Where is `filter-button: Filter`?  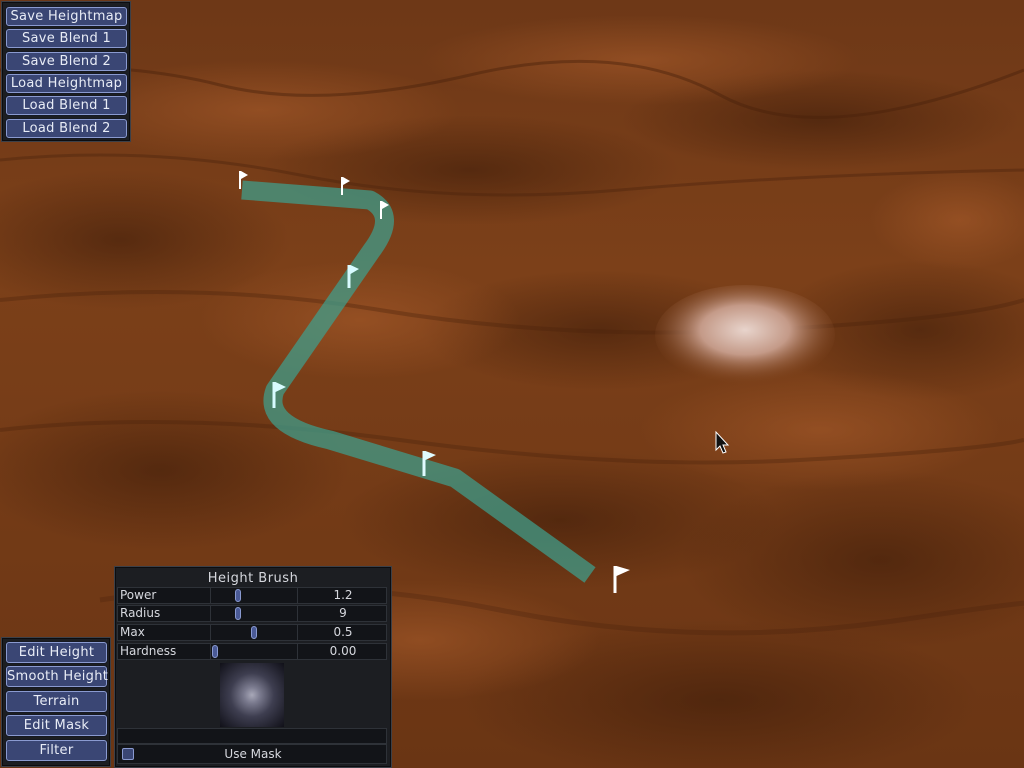
filter-button: Filter is located at coordinates (56, 750).